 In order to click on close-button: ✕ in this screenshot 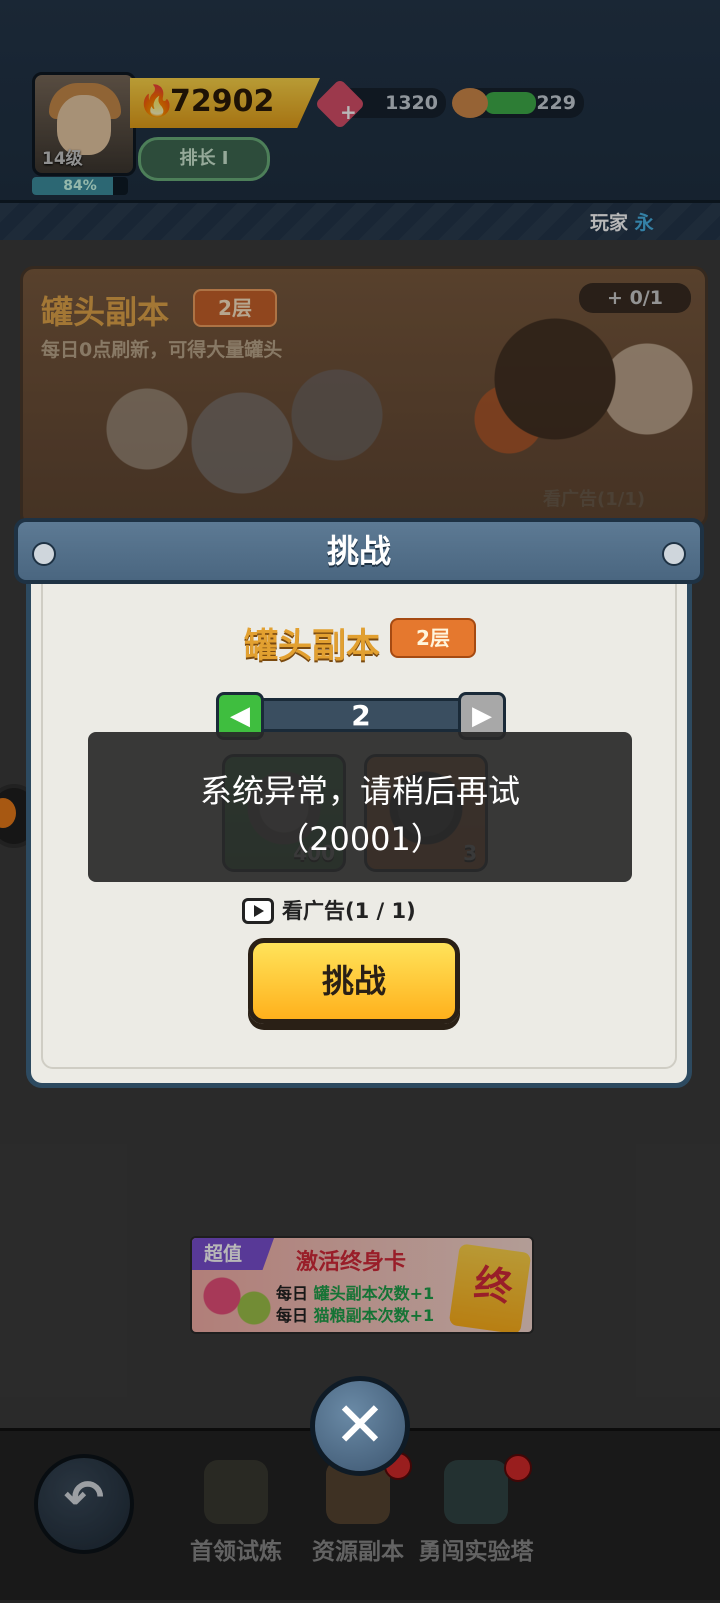, I will do `click(360, 1426)`.